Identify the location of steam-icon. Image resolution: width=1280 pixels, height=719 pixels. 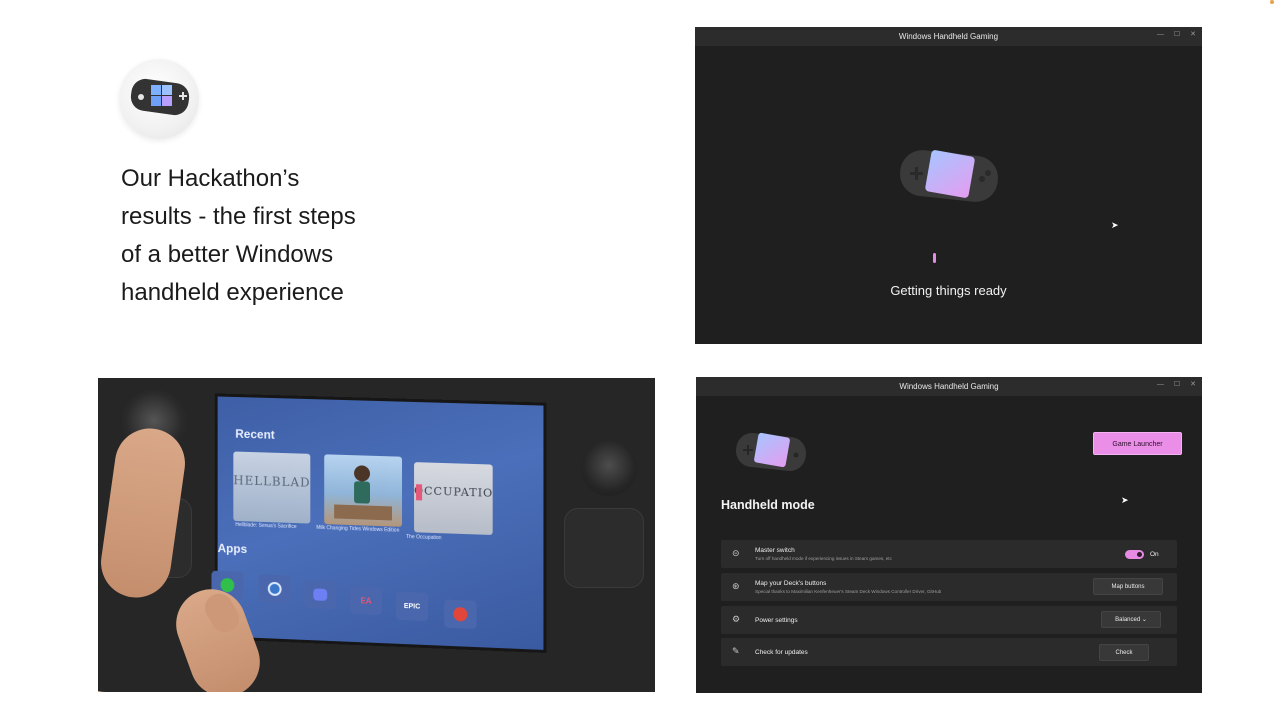
(274, 589).